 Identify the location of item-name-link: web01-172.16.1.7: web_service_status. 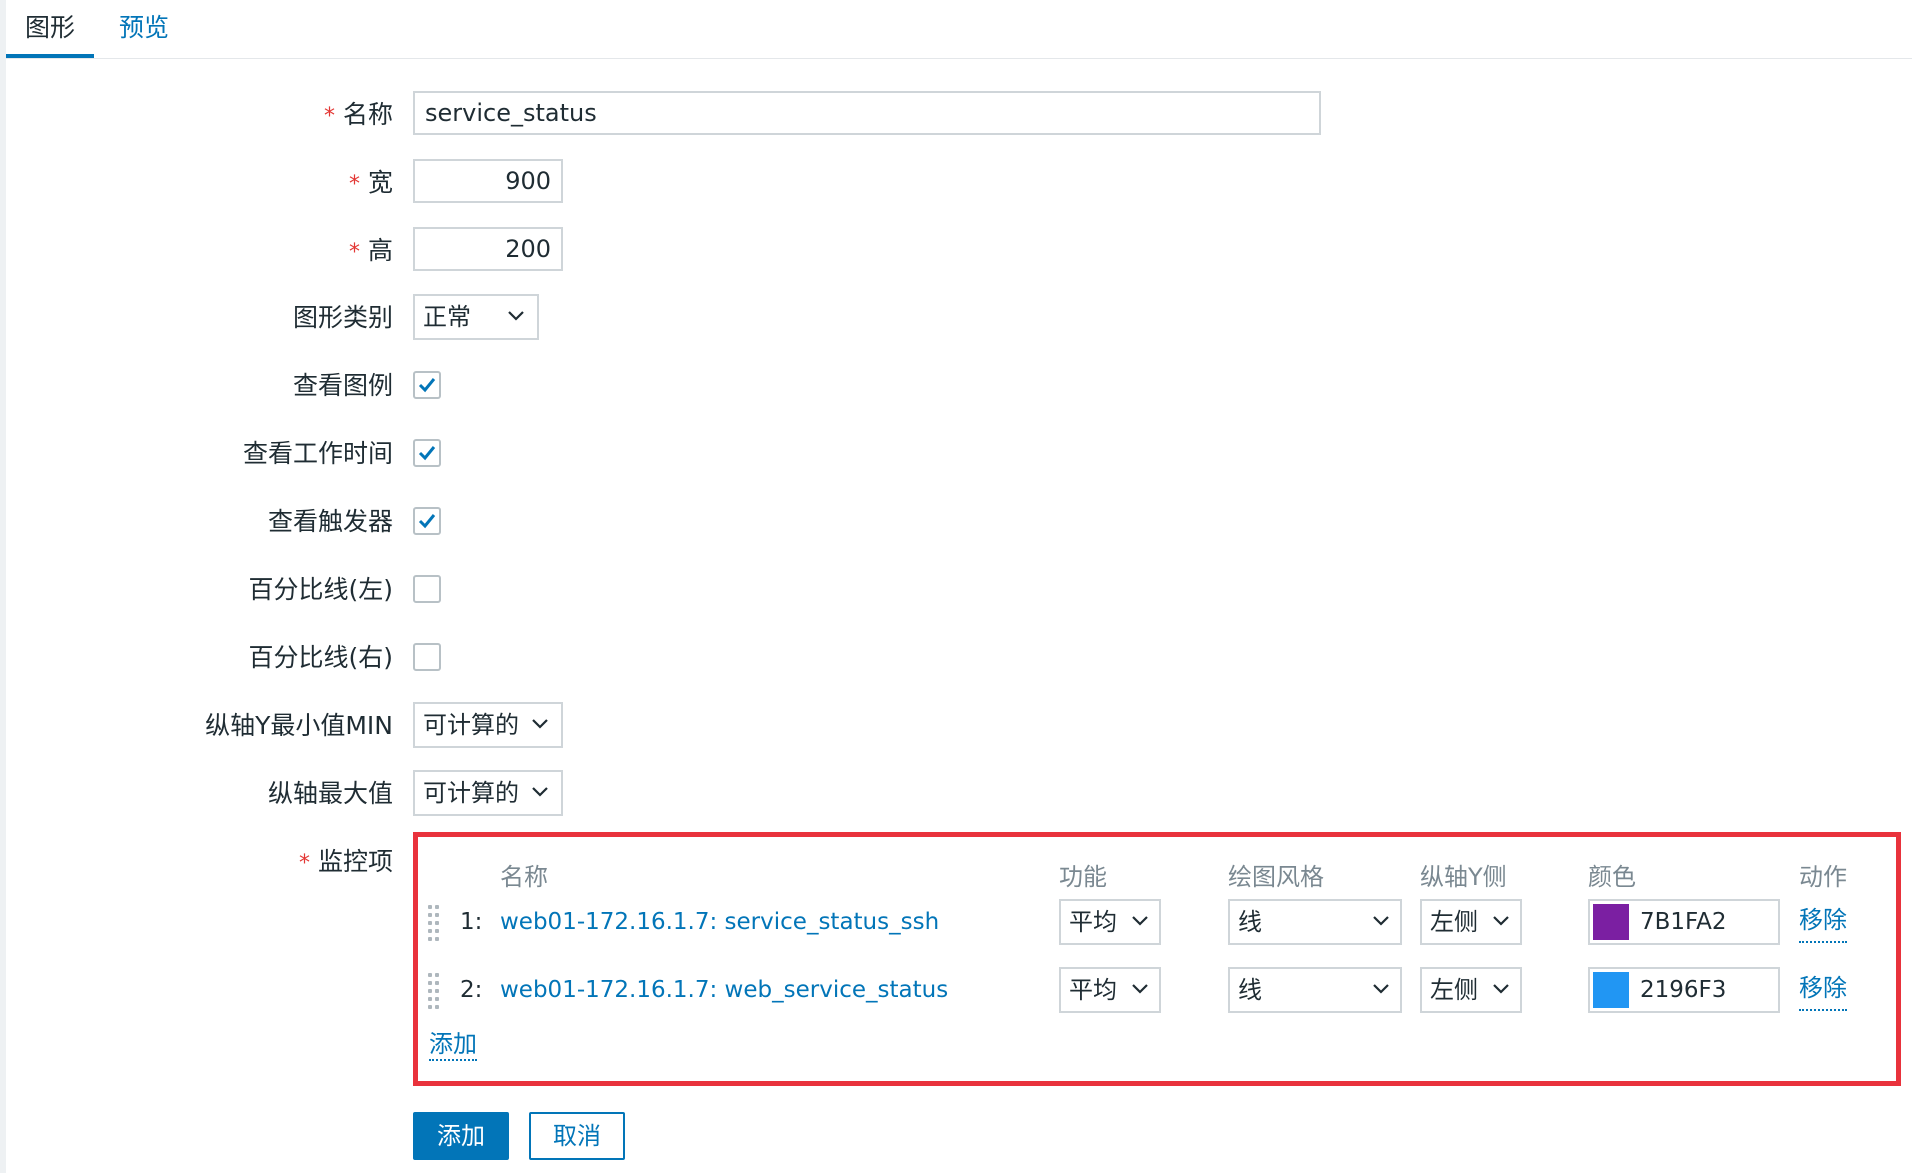
(724, 990).